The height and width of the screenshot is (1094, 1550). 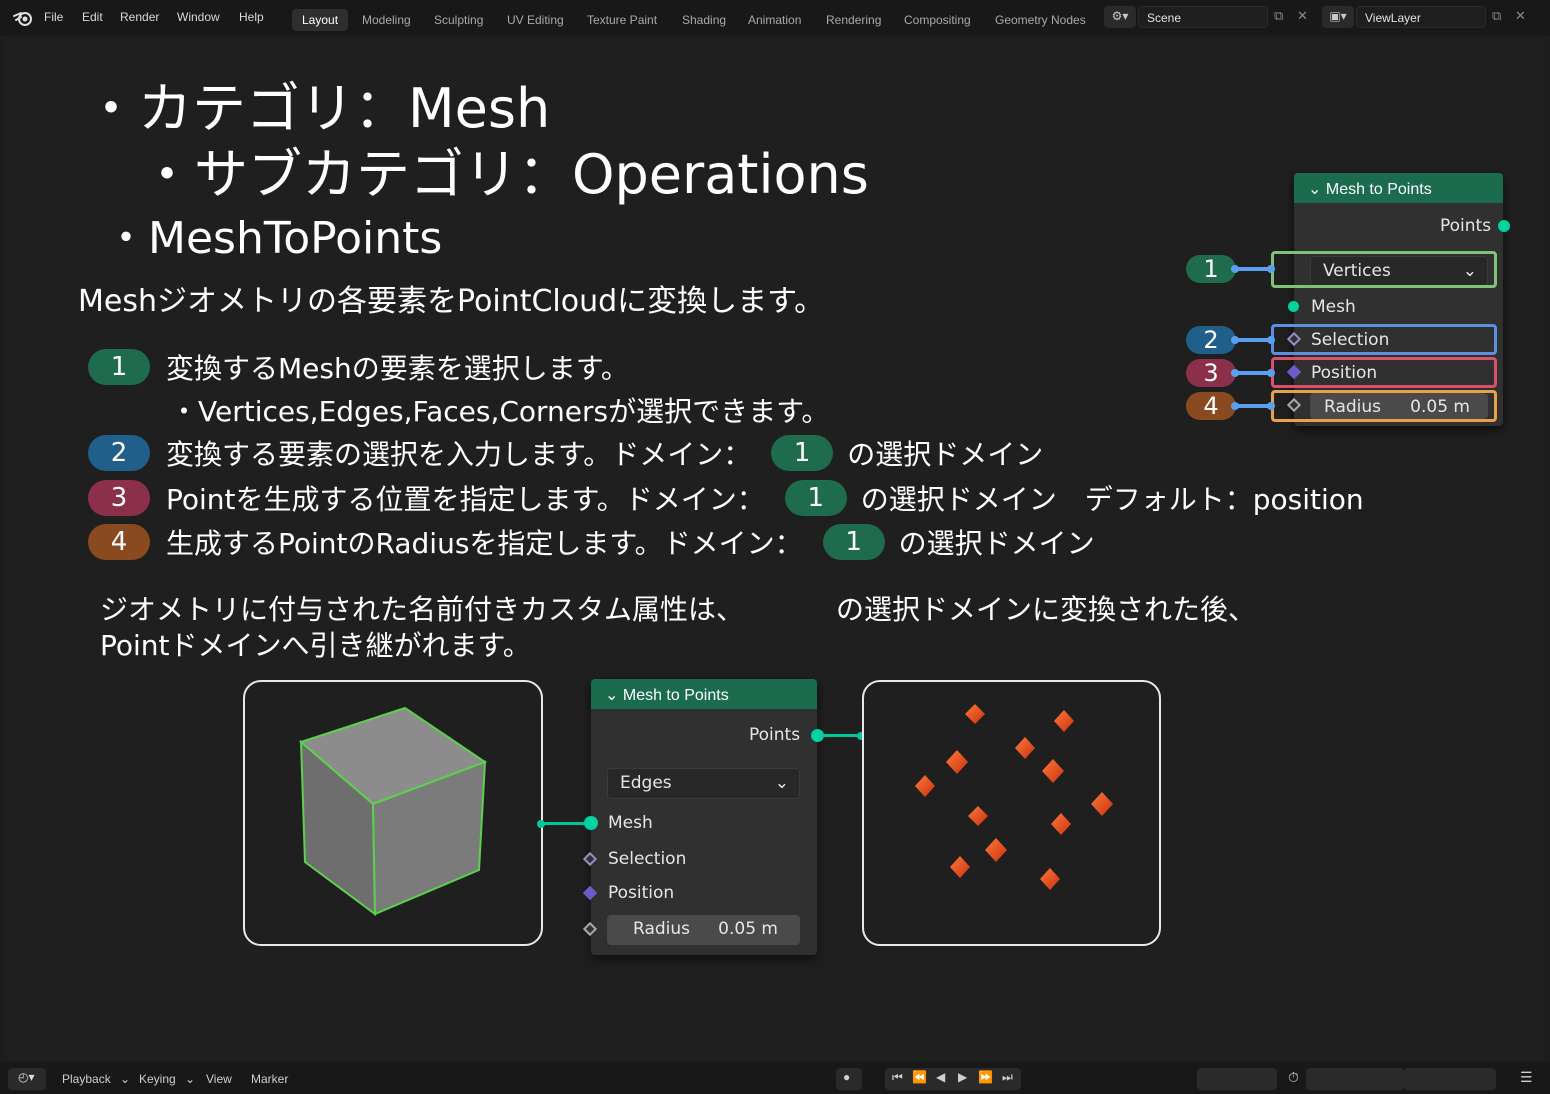 What do you see at coordinates (704, 20) in the screenshot?
I see `tab-shading: Shading` at bounding box center [704, 20].